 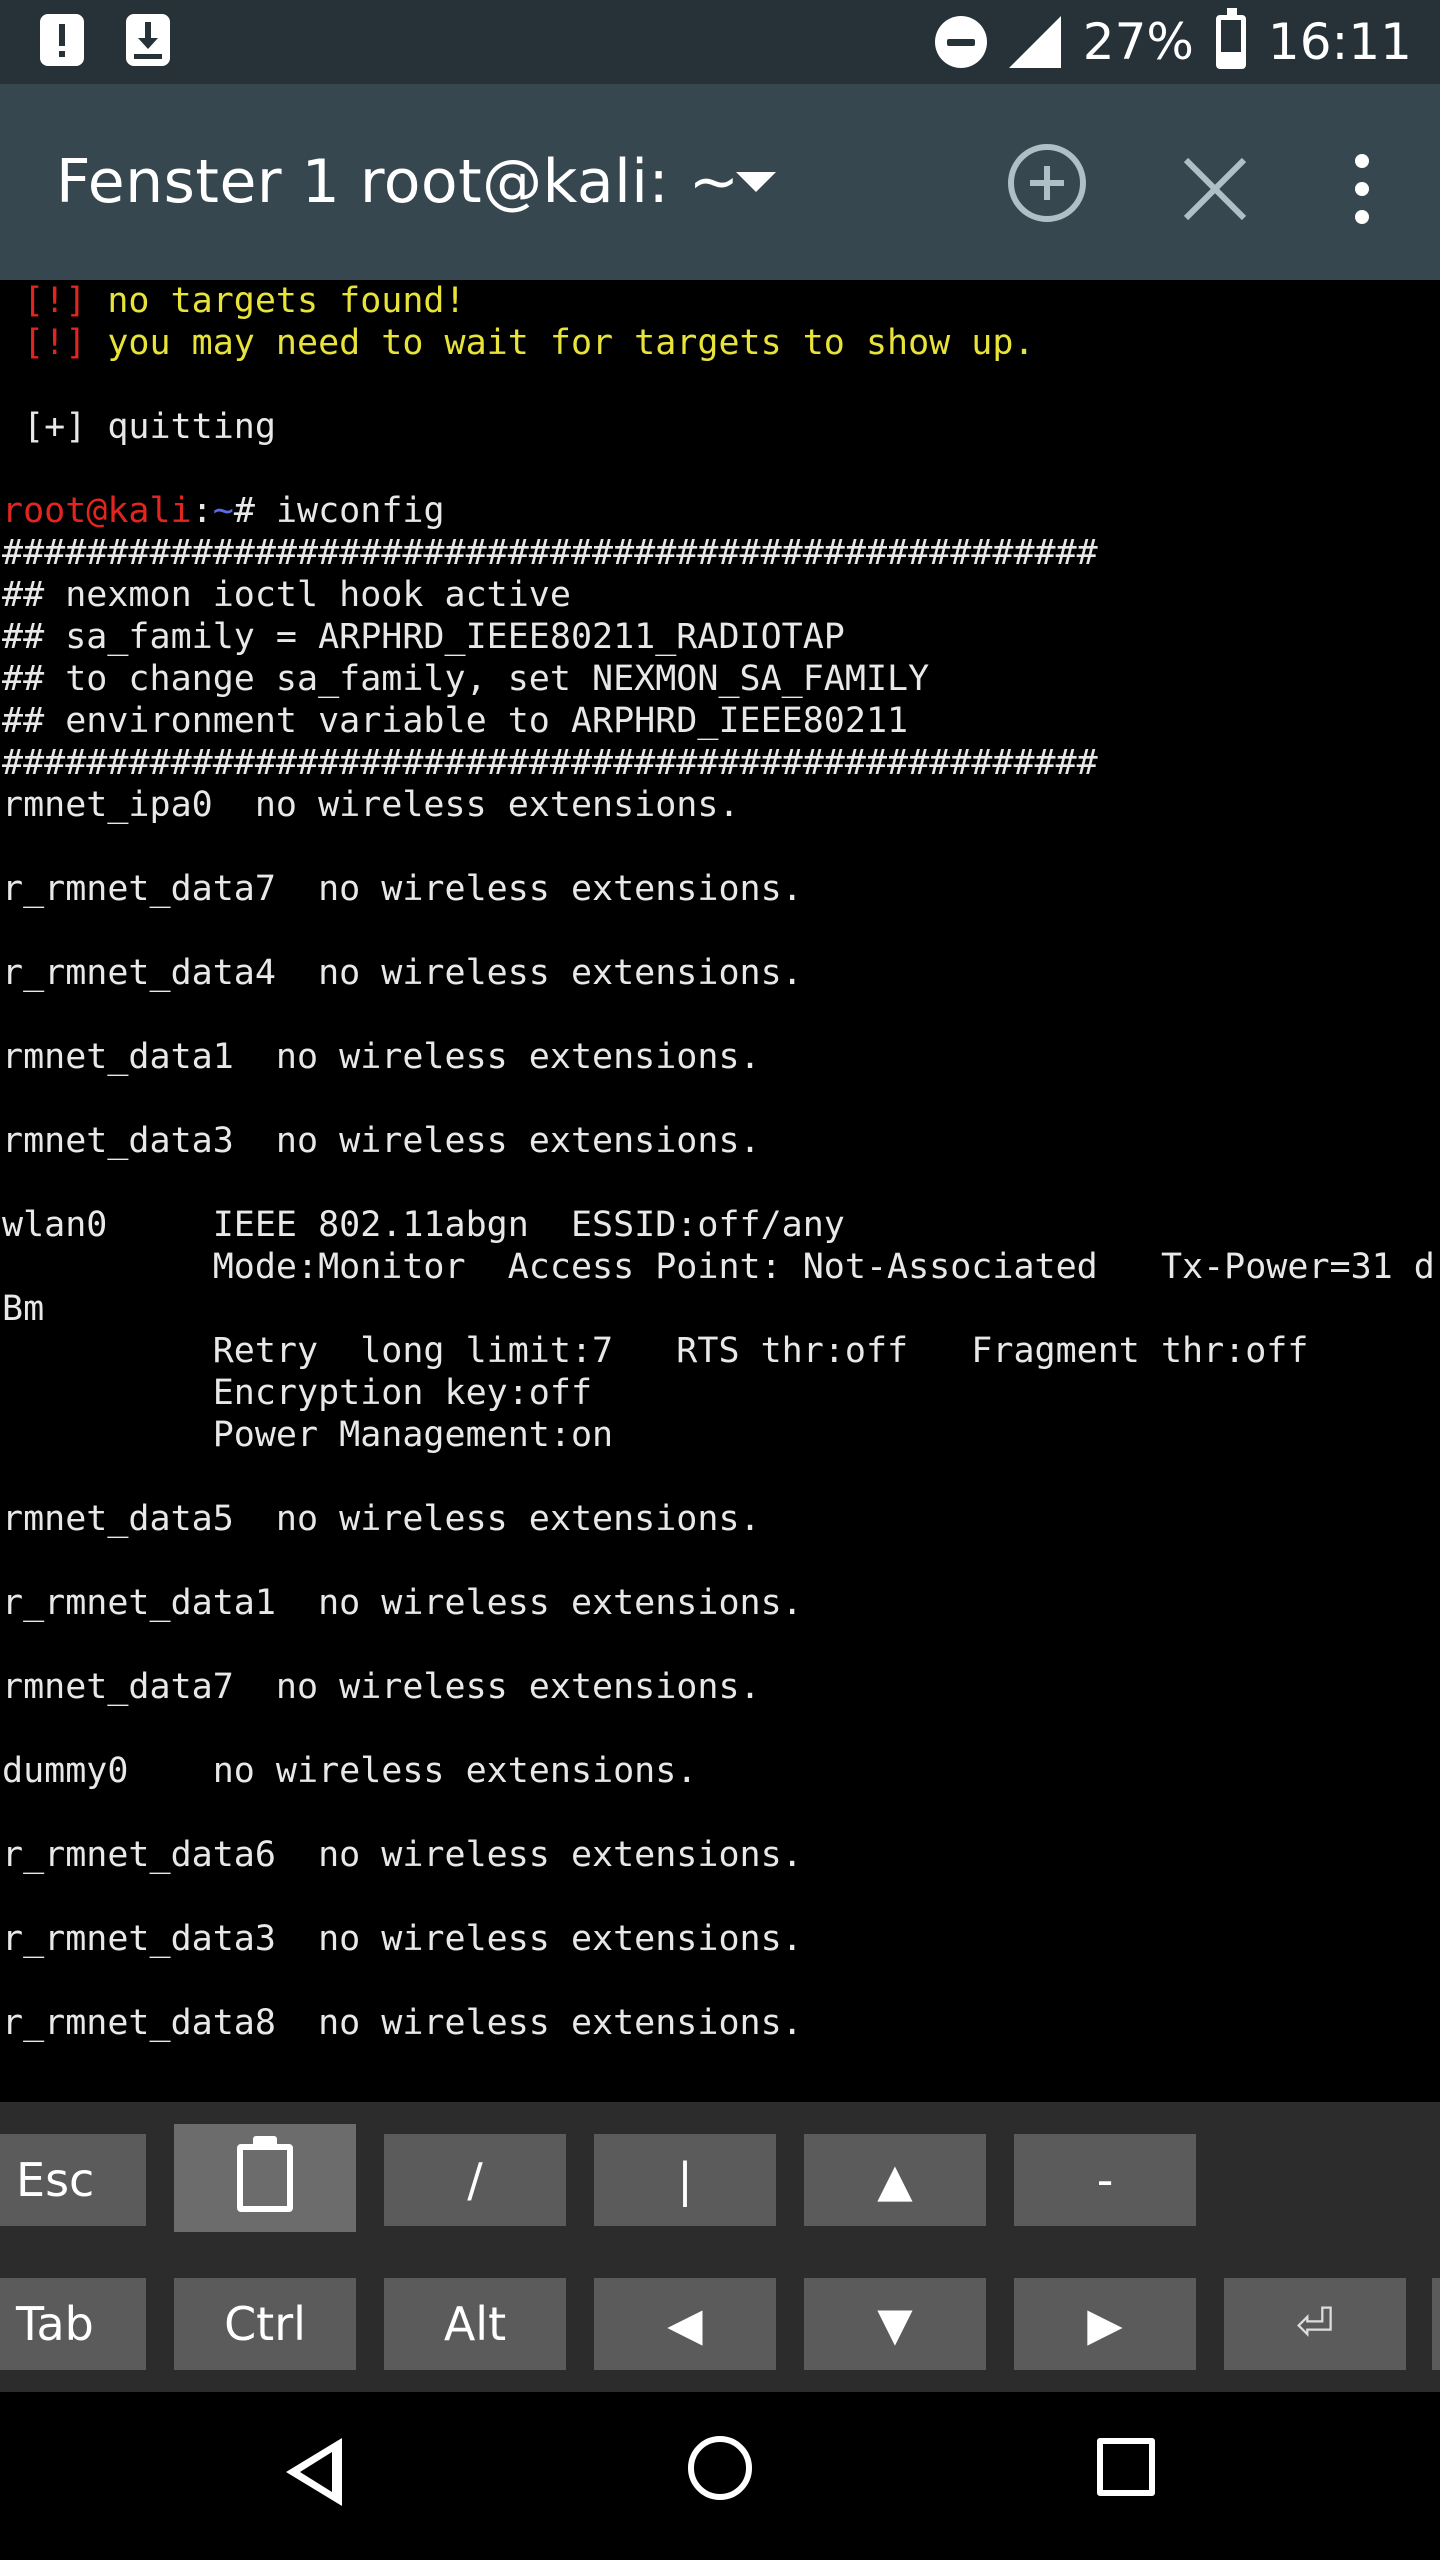 I want to click on add-session-icon, so click(x=1047, y=183).